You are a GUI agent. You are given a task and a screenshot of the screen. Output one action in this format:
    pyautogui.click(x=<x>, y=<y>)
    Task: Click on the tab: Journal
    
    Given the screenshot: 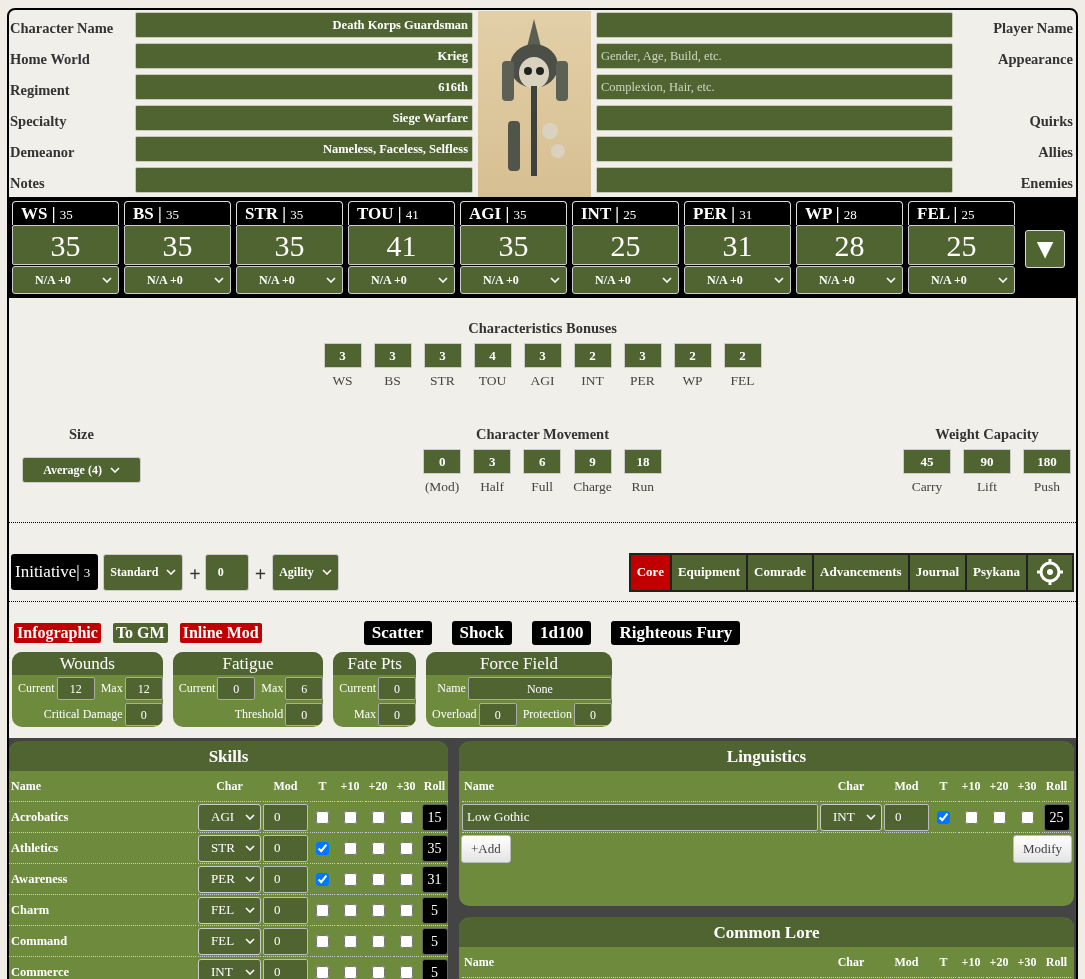 What is the action you would take?
    pyautogui.click(x=937, y=572)
    